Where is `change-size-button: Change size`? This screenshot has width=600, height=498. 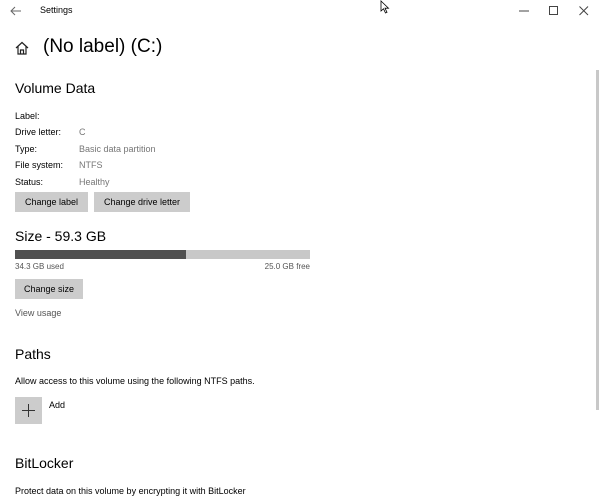
change-size-button: Change size is located at coordinates (49, 289).